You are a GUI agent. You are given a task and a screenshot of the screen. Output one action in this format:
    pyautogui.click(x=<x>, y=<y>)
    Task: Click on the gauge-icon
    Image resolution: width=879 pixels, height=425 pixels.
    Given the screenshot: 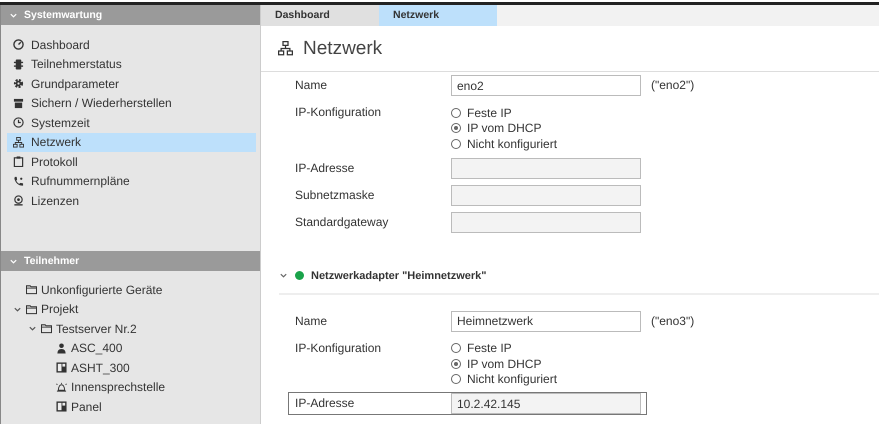 What is the action you would take?
    pyautogui.click(x=18, y=44)
    